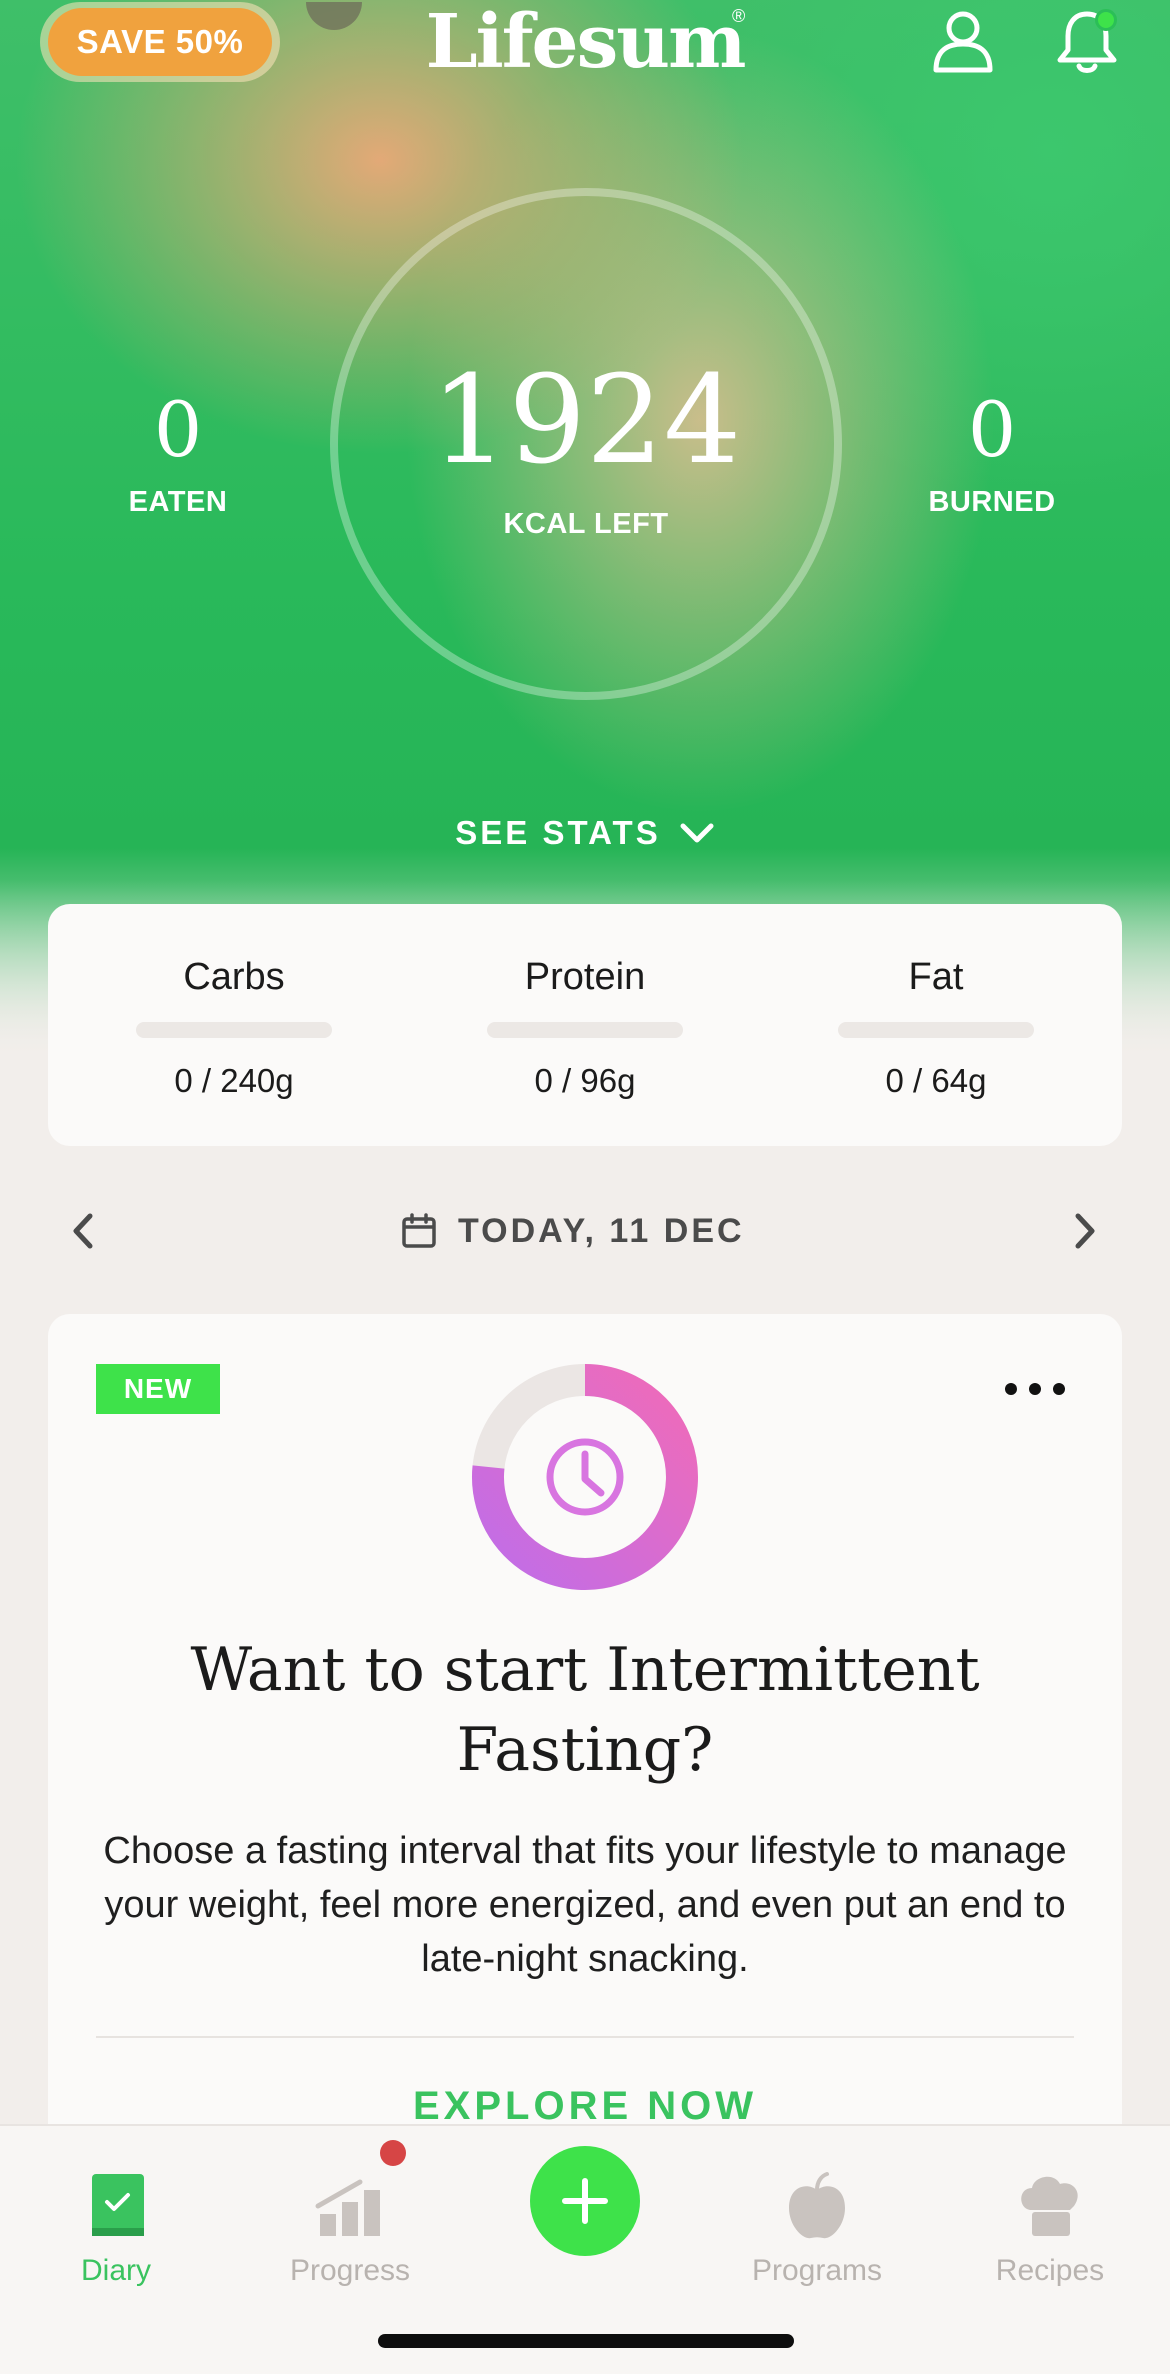  I want to click on tab-label: Programs, so click(817, 2270).